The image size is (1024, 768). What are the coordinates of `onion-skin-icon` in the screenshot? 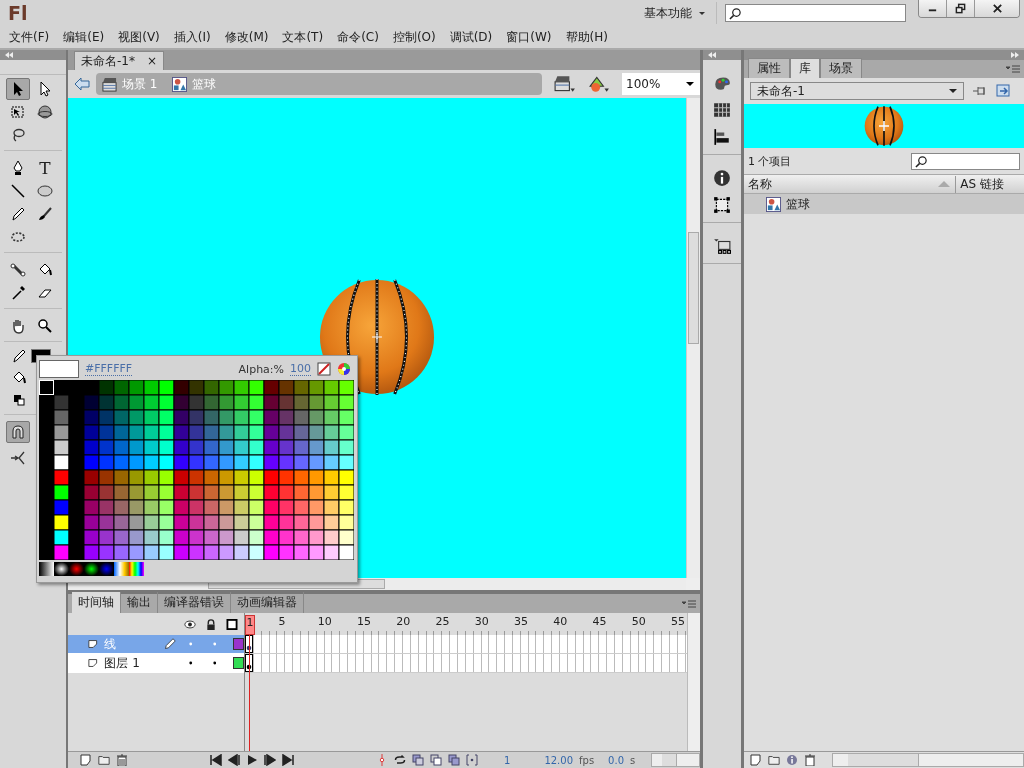 It's located at (418, 760).